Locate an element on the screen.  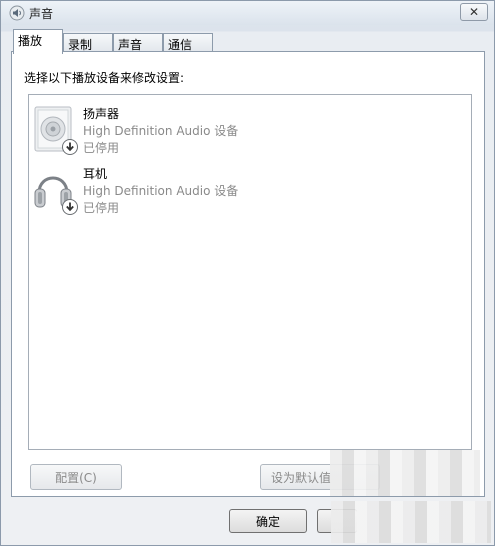
tab-playback: 播放 is located at coordinates (38, 41).